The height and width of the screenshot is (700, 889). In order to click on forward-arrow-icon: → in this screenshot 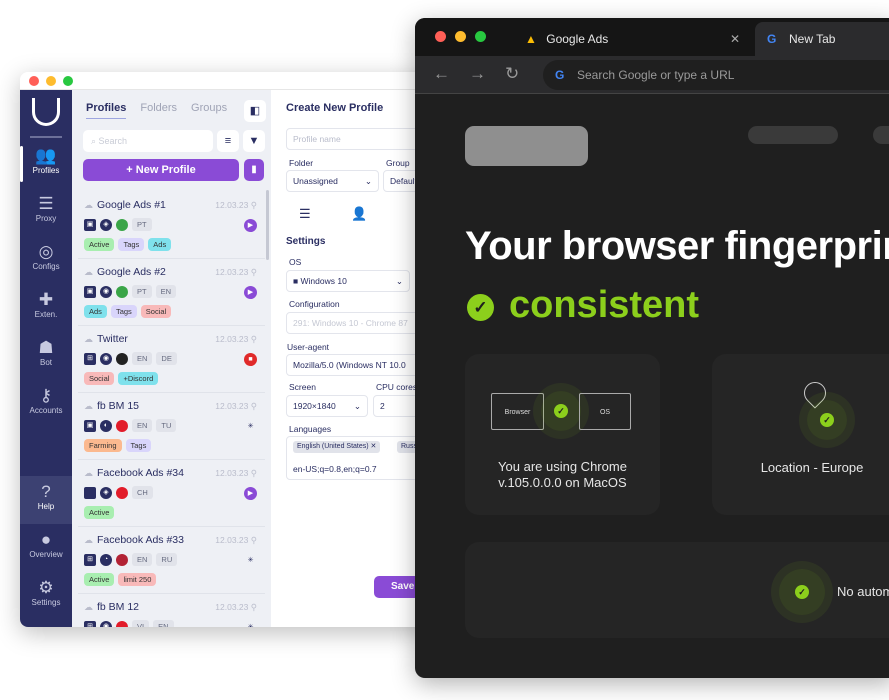, I will do `click(477, 74)`.